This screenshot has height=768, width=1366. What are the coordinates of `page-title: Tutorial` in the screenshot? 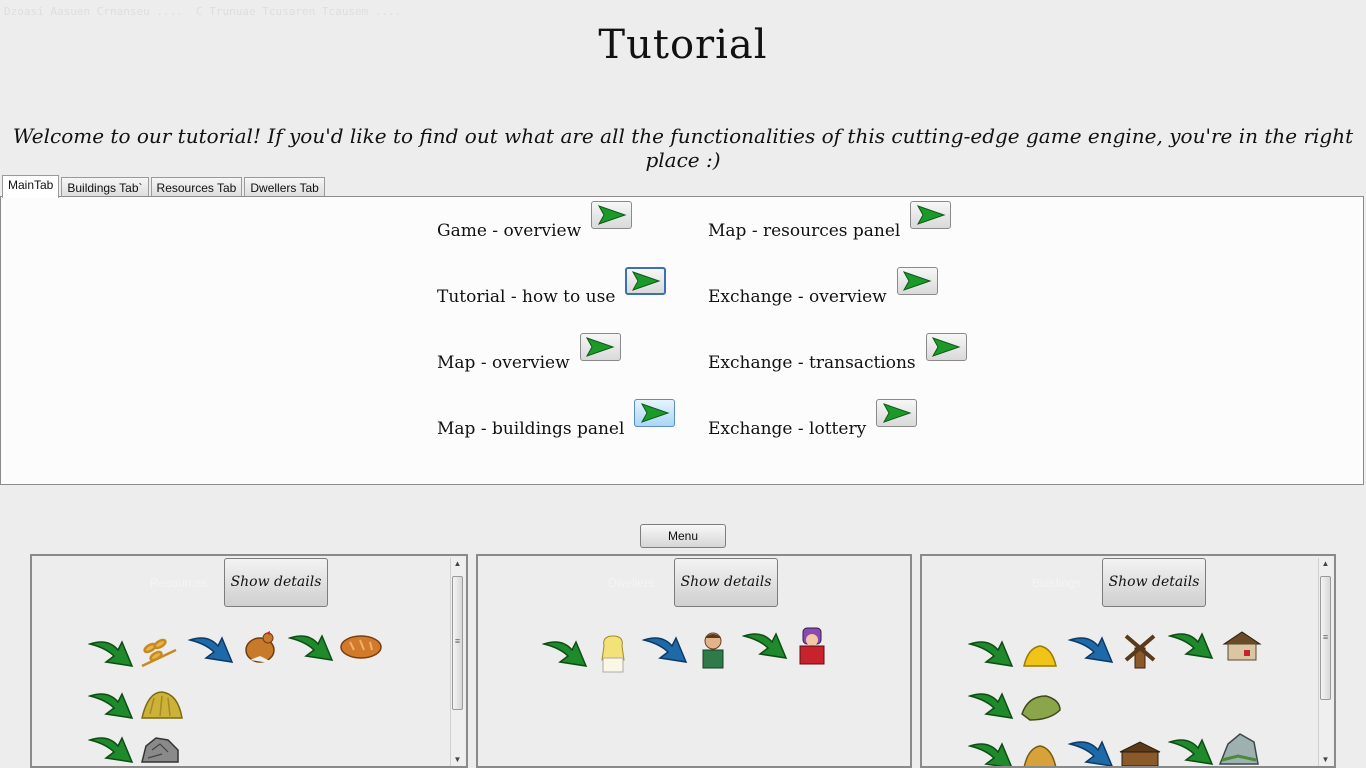 It's located at (683, 45).